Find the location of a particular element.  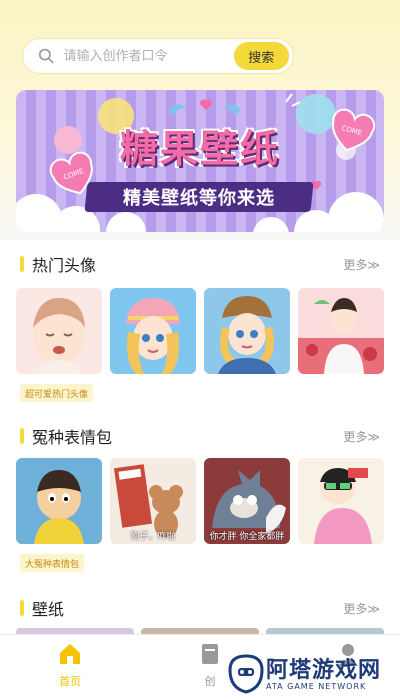

thumbnail-row: 狗子，咋啦 你才胖 你全家都胖 is located at coordinates (200, 501).